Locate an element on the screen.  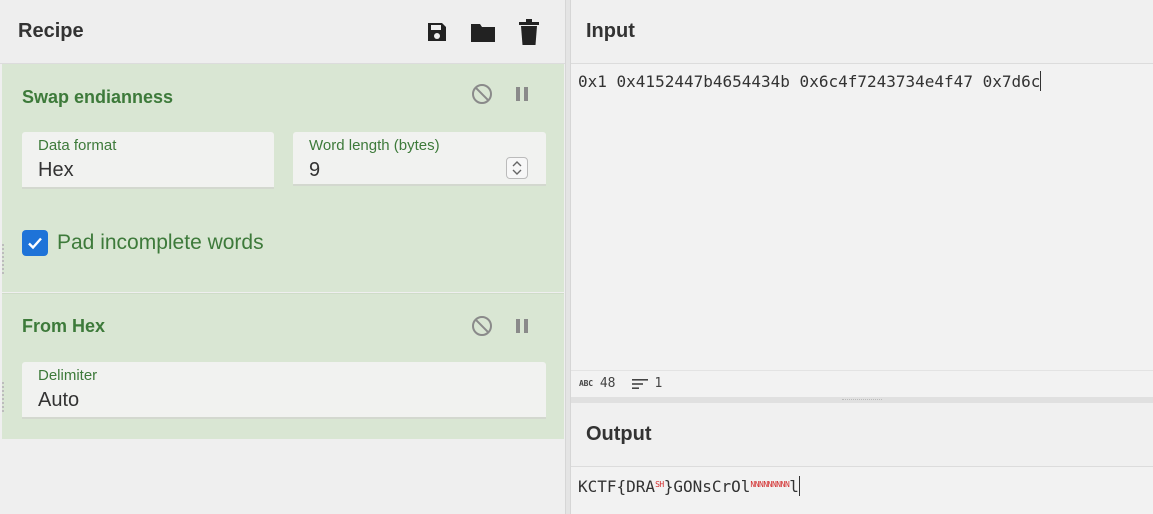
delimiter-select: Delimiter Auto is located at coordinates (284, 390).